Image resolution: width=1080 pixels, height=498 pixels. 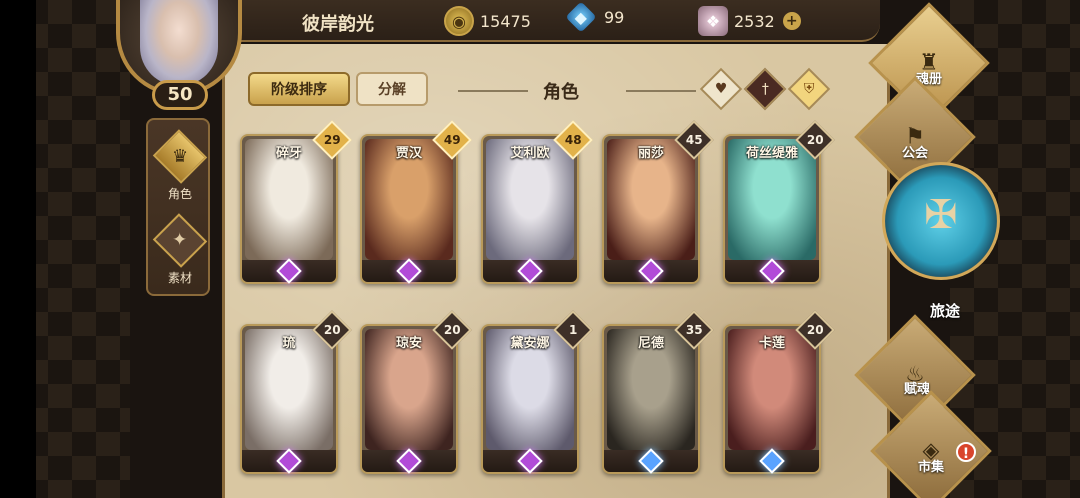 I want to click on journey-label: 旅途, so click(x=945, y=311).